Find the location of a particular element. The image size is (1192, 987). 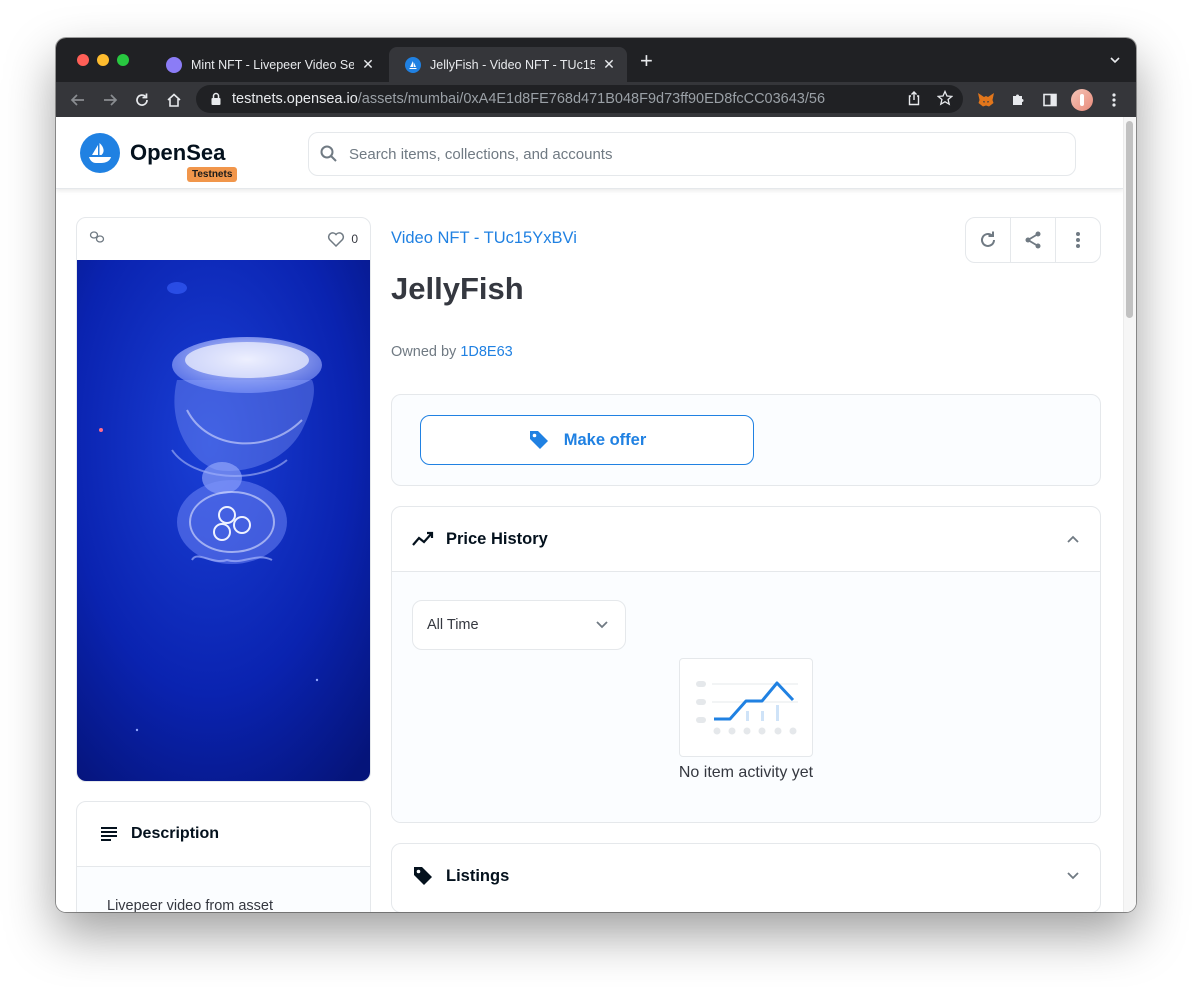

time-range-select: All Time is located at coordinates (519, 625).